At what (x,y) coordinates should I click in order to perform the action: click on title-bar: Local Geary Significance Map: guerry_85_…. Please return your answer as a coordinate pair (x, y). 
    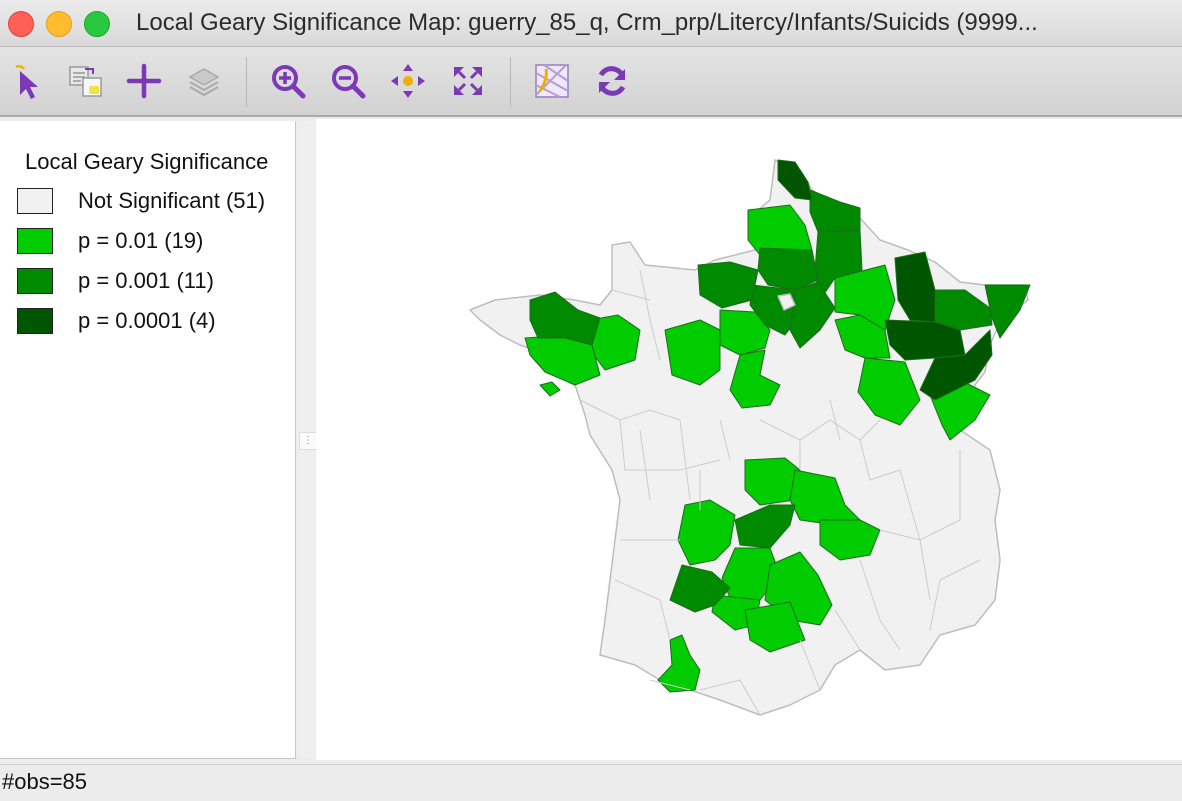
    Looking at the image, I should click on (591, 23).